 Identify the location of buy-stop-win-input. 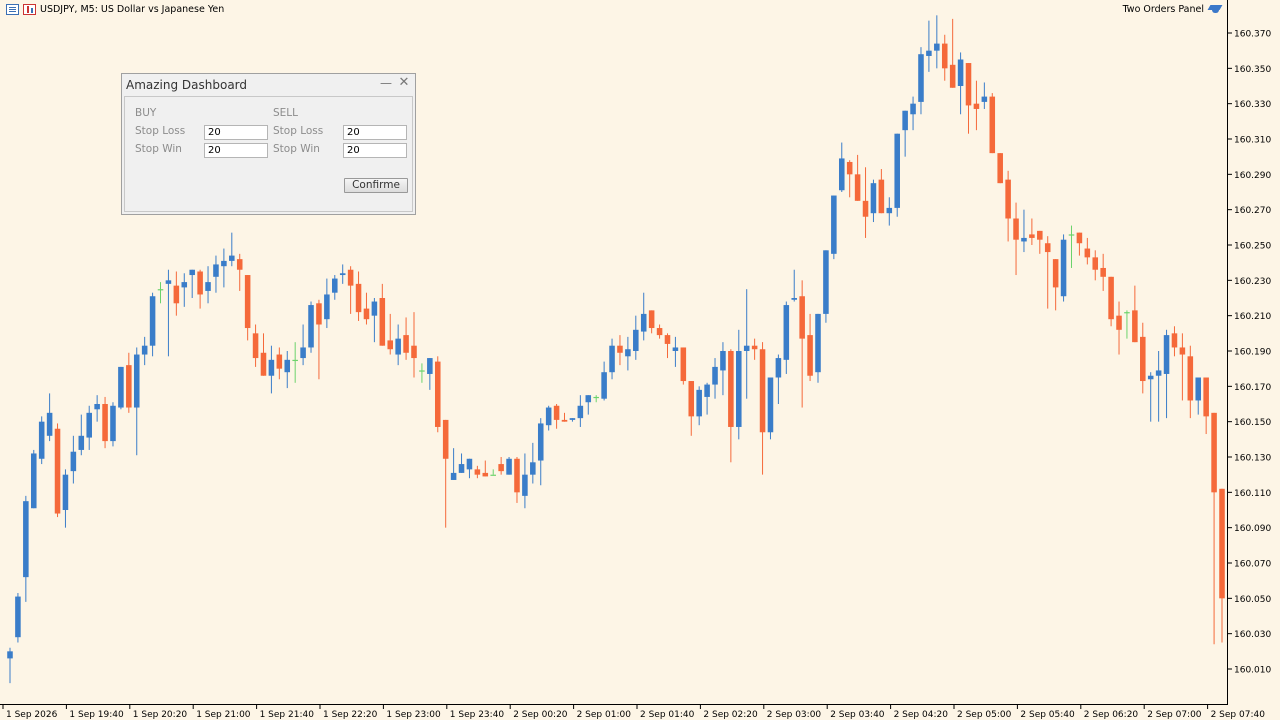
(236, 150).